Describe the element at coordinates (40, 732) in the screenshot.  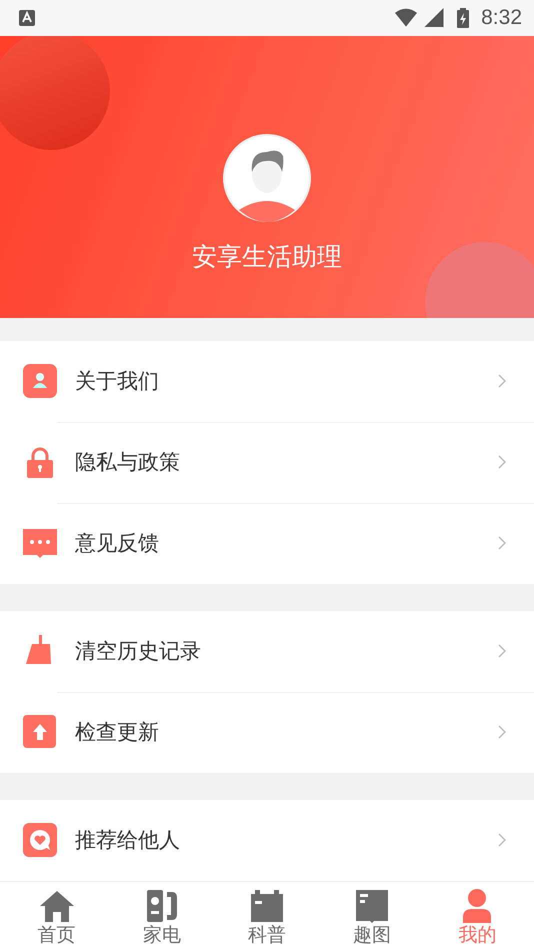
I see `upload-icon` at that location.